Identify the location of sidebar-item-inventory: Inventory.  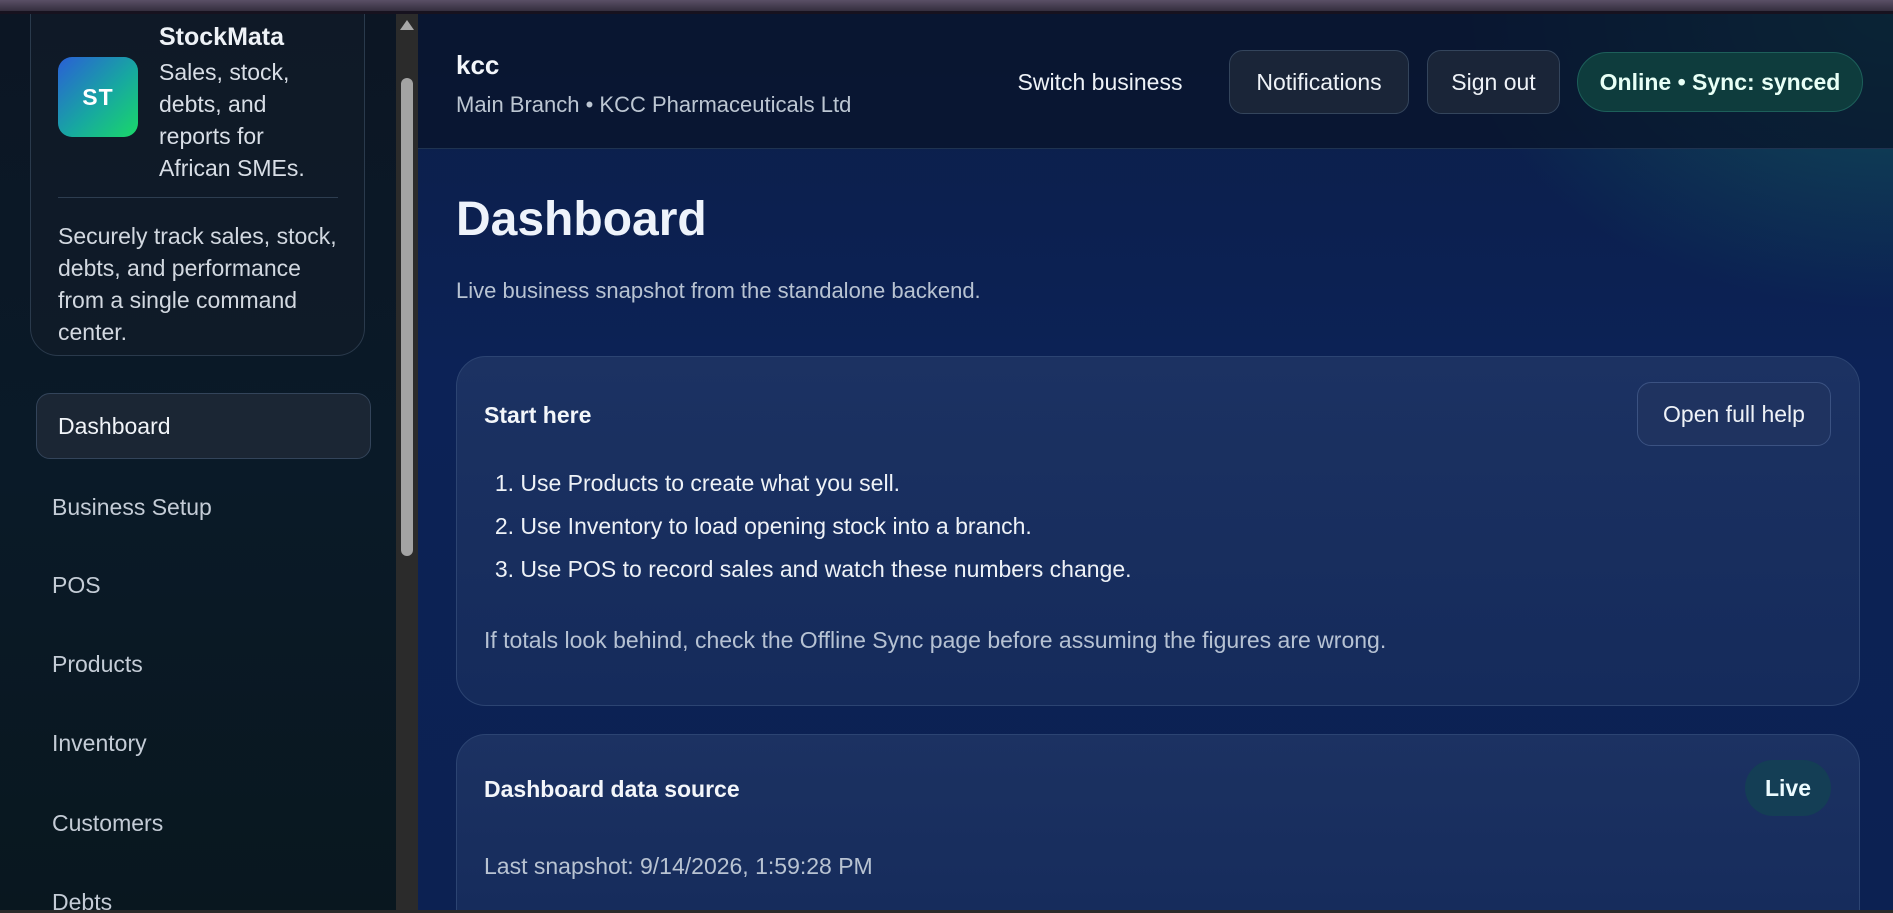
(203, 743).